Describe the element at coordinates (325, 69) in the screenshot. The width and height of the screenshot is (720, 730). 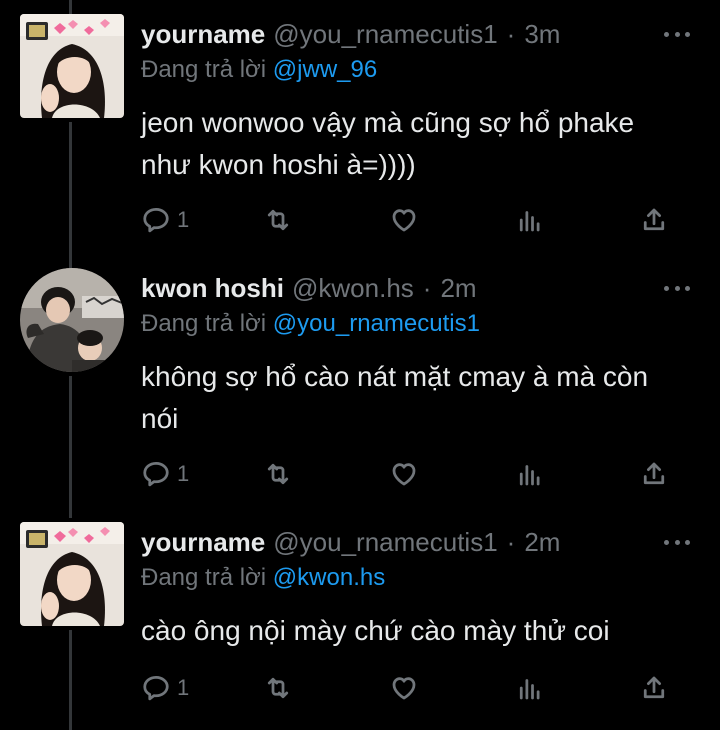
I see `mention-link: @jww_96` at that location.